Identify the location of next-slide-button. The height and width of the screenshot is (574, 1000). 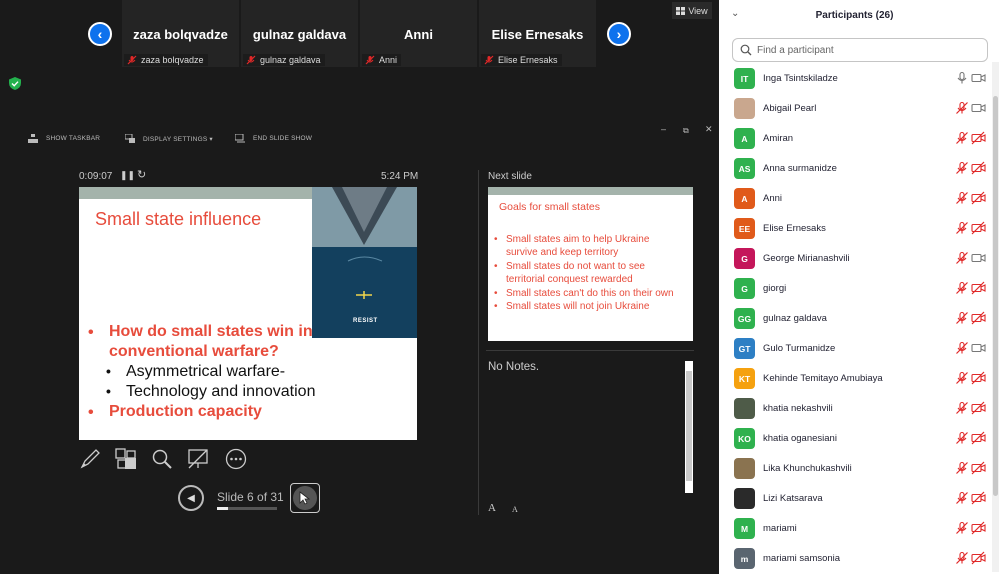
(305, 498).